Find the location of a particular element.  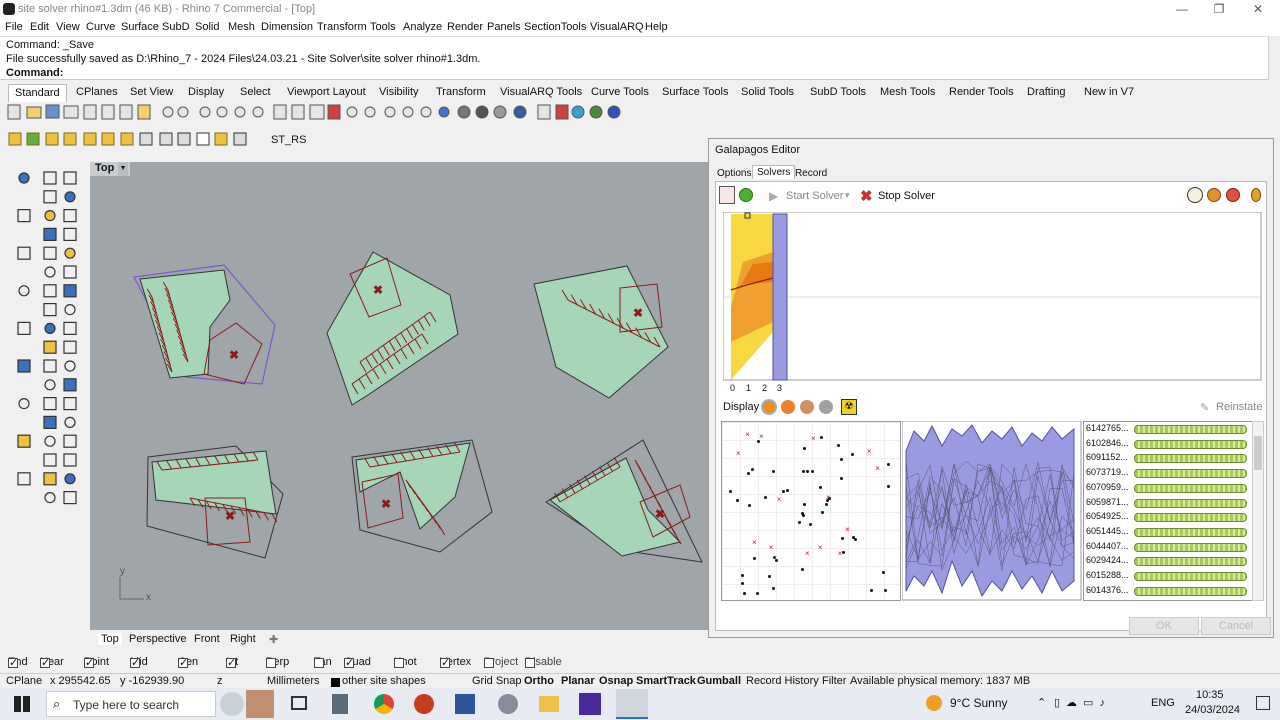

display-mode-1-icon is located at coordinates (769, 407).